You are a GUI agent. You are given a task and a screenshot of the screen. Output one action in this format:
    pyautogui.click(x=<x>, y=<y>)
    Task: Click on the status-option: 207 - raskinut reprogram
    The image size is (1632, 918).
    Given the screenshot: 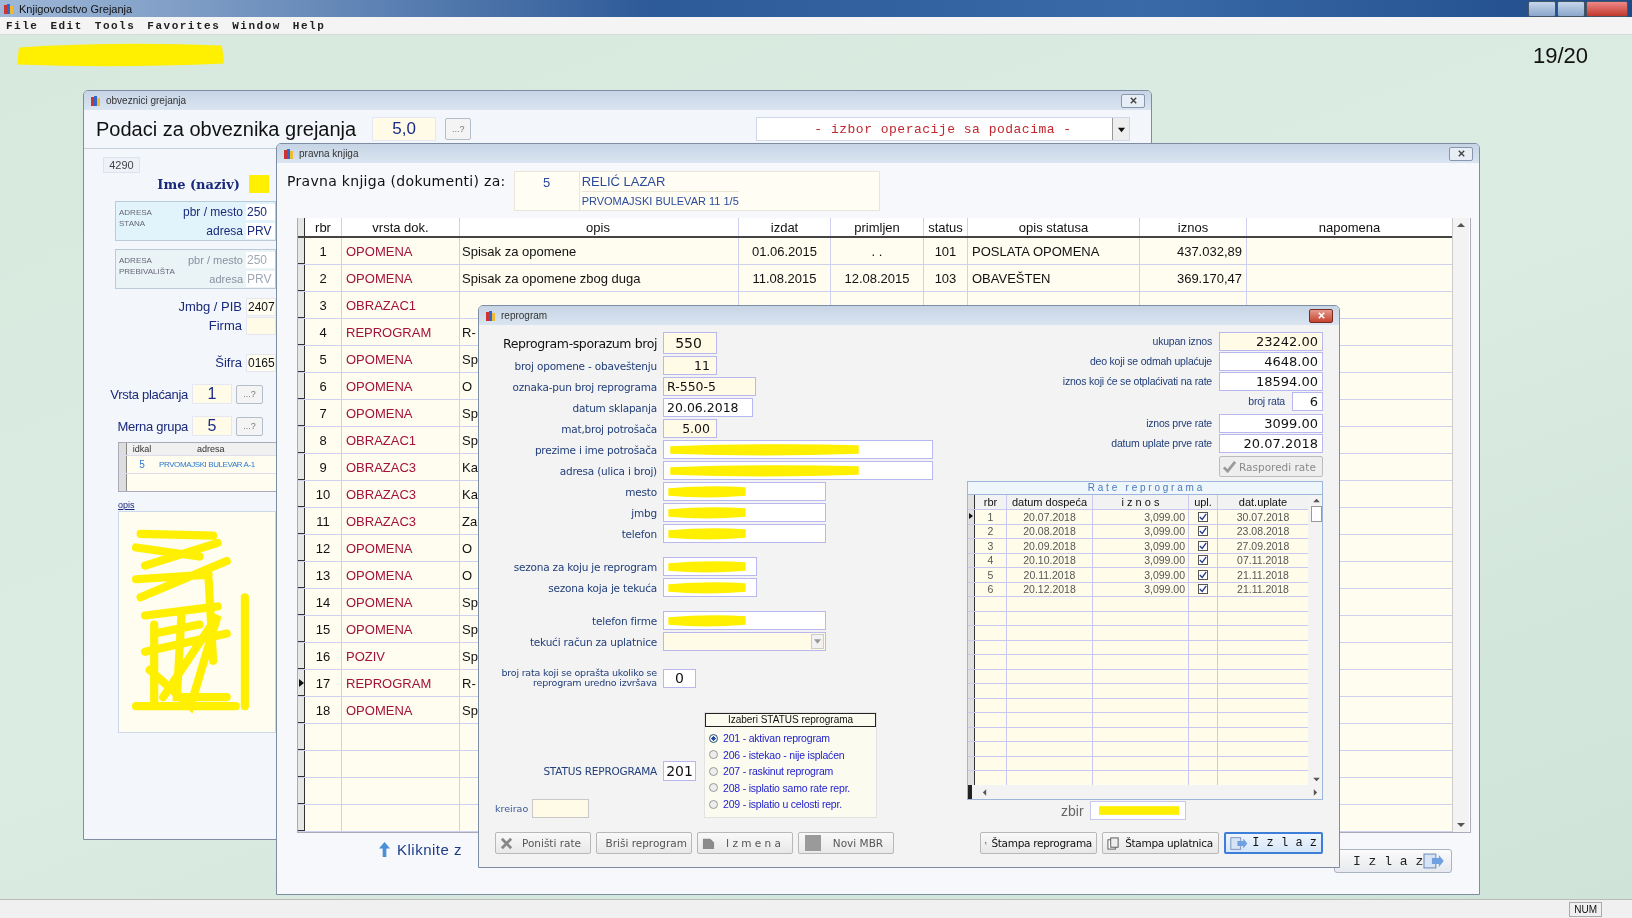 What is the action you would take?
    pyautogui.click(x=778, y=771)
    